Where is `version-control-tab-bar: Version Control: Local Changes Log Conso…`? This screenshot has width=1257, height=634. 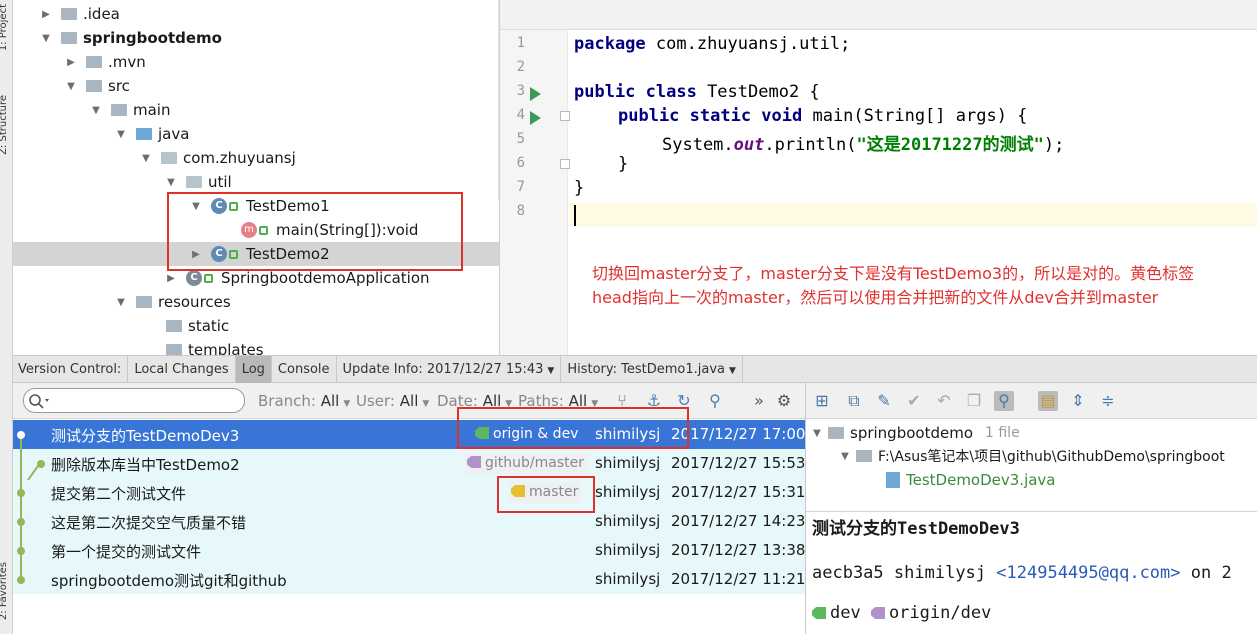 version-control-tab-bar: Version Control: Local Changes Log Conso… is located at coordinates (635, 369).